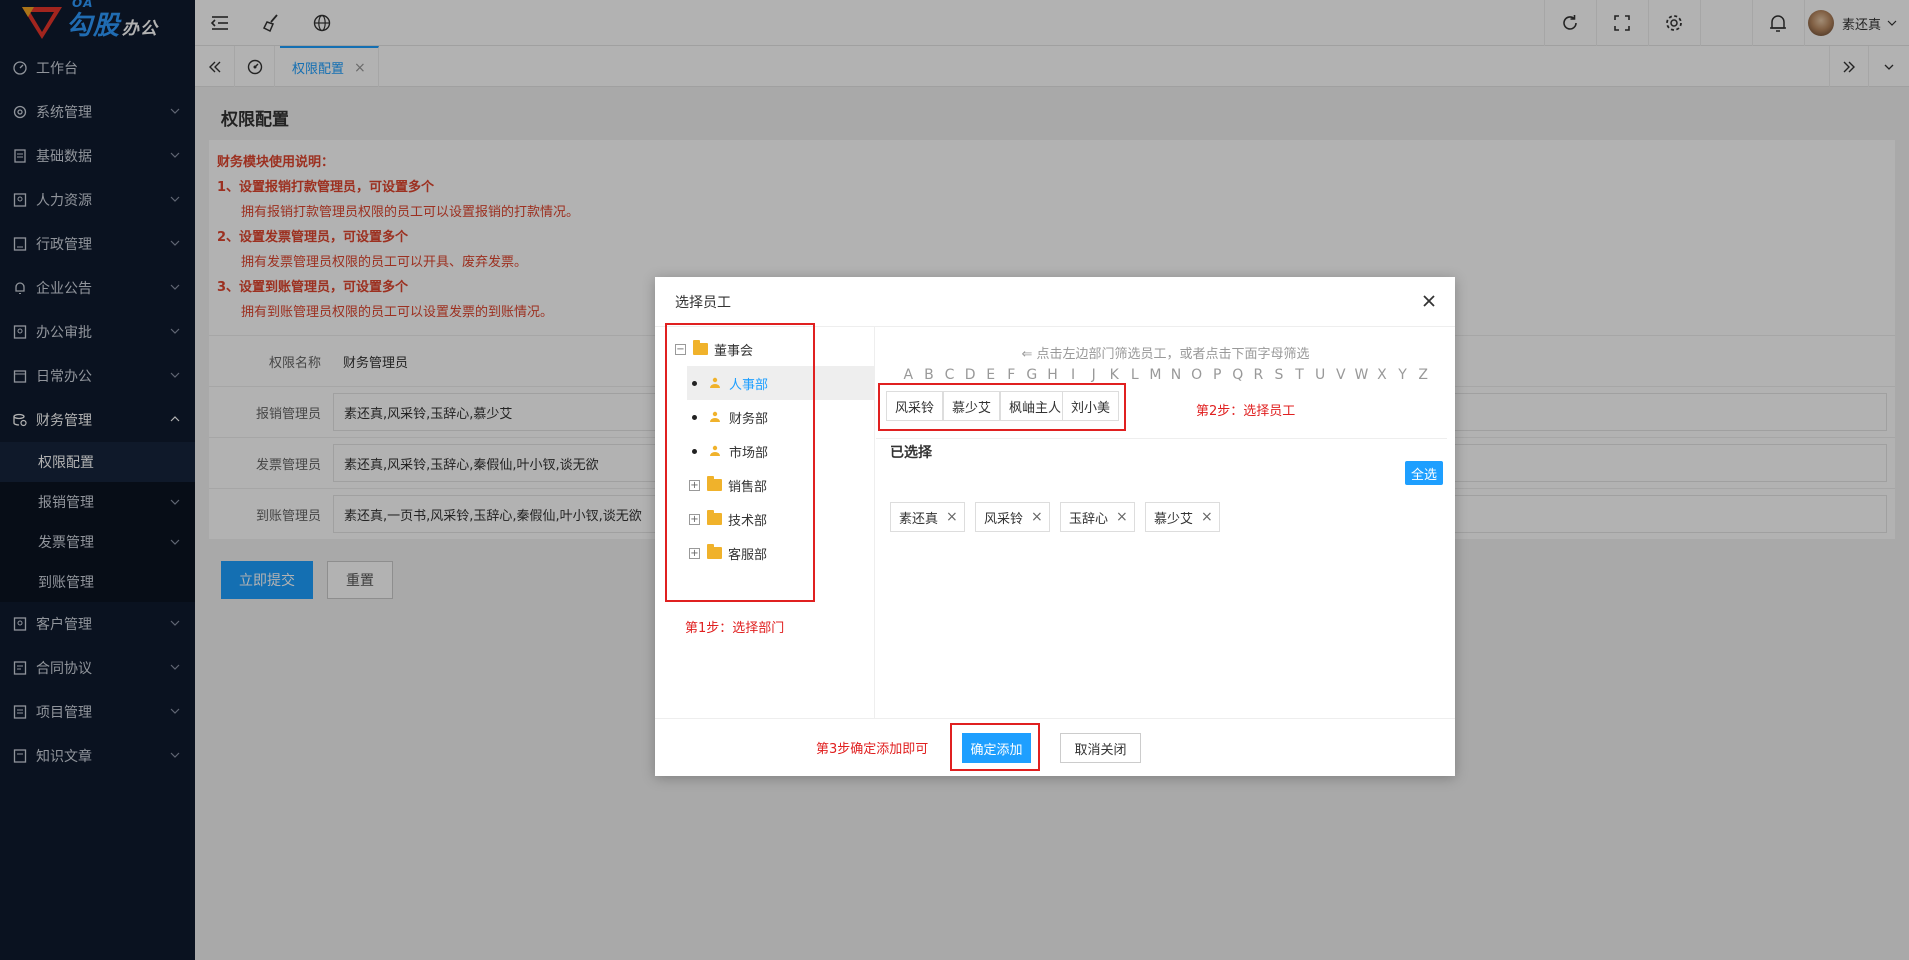 This screenshot has width=1909, height=960. Describe the element at coordinates (740, 462) in the screenshot. I see `step1-highlight` at that location.